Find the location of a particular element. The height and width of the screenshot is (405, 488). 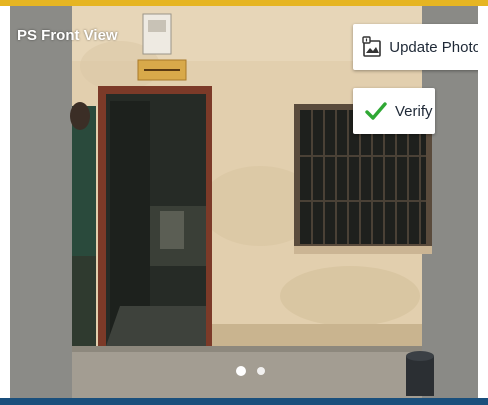

verify-button: Verify is located at coordinates (394, 111).